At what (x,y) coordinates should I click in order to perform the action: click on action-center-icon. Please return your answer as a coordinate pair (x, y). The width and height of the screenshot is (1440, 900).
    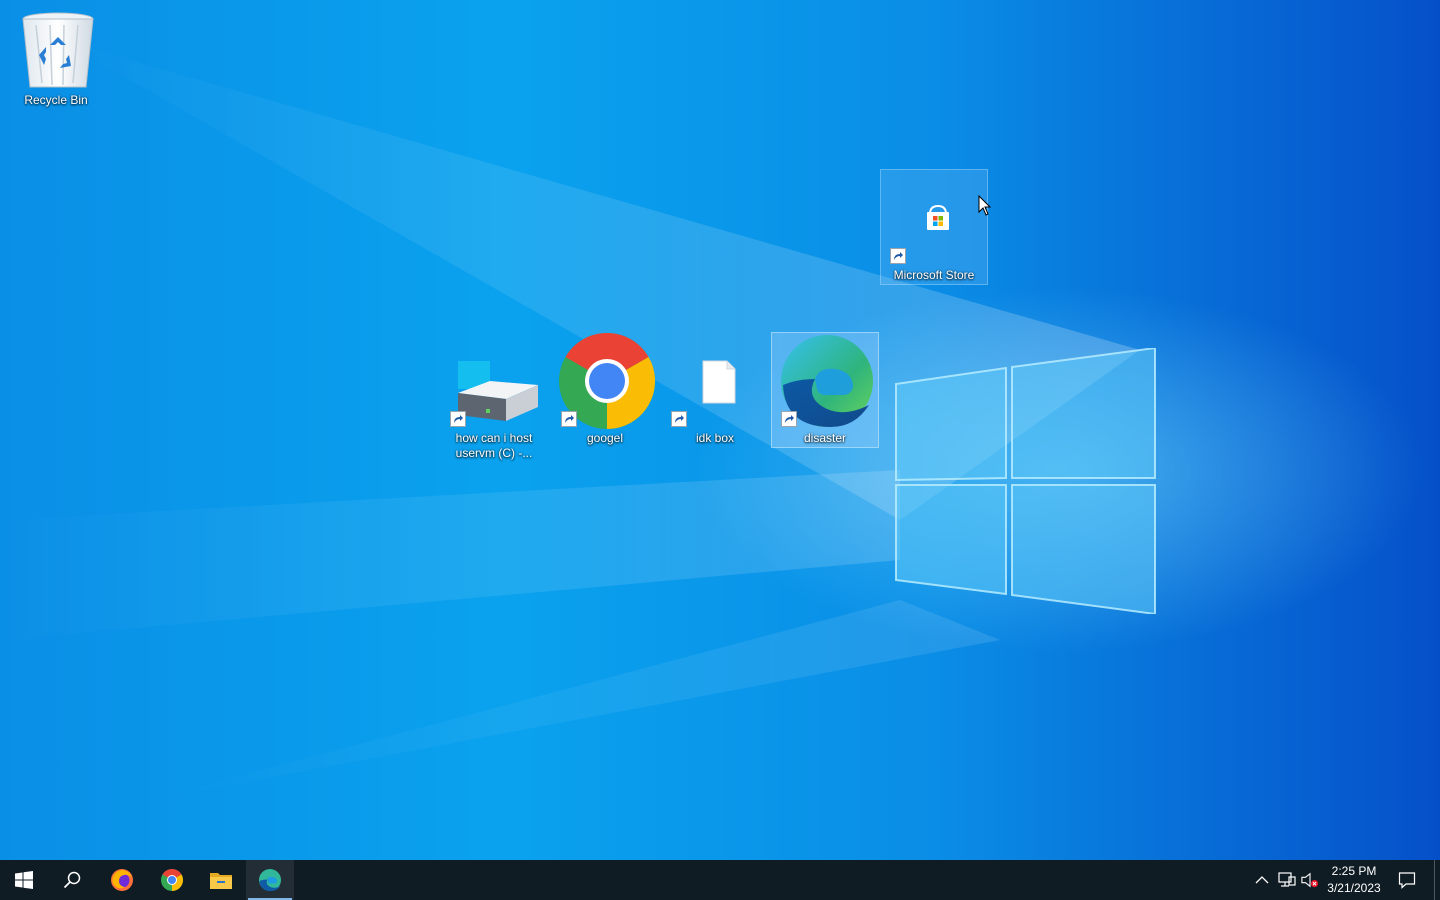
    Looking at the image, I should click on (1407, 880).